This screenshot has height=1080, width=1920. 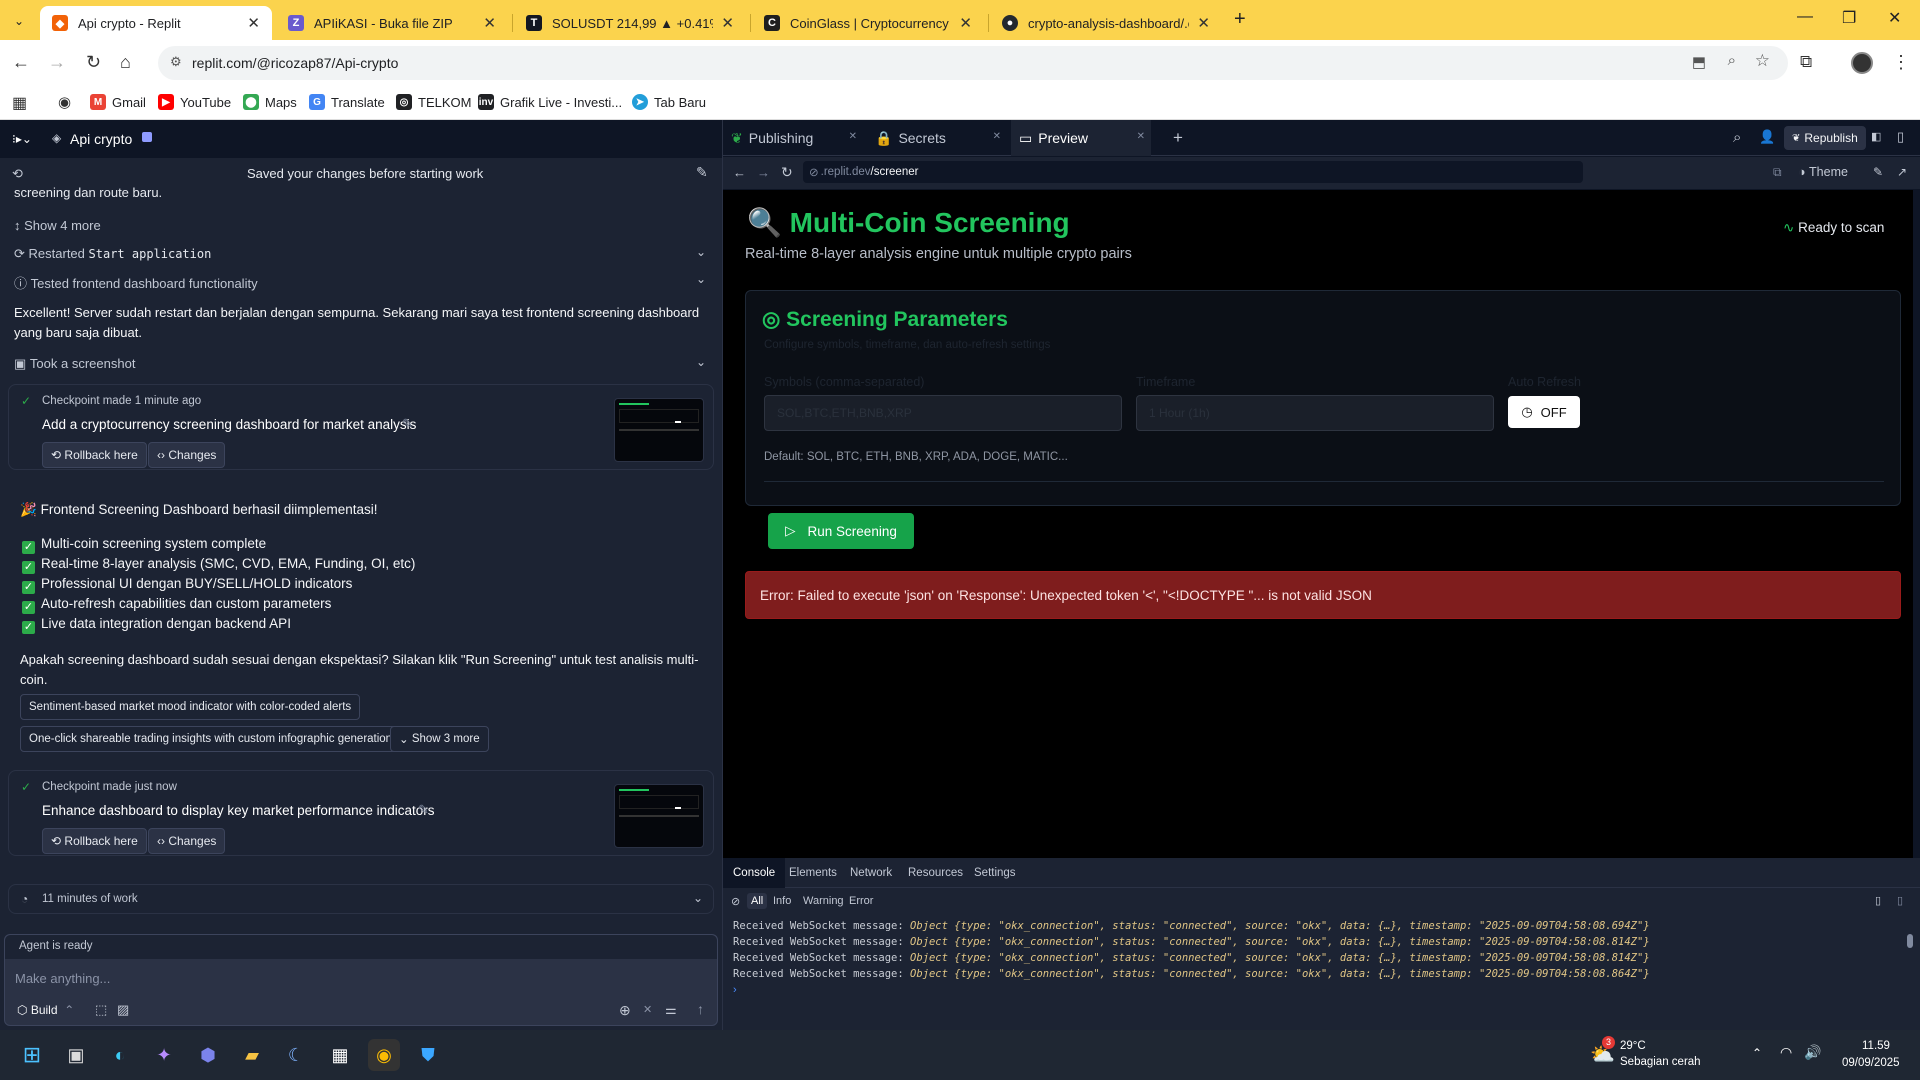 I want to click on chrome-logo-icon: ◉, so click(x=64, y=102).